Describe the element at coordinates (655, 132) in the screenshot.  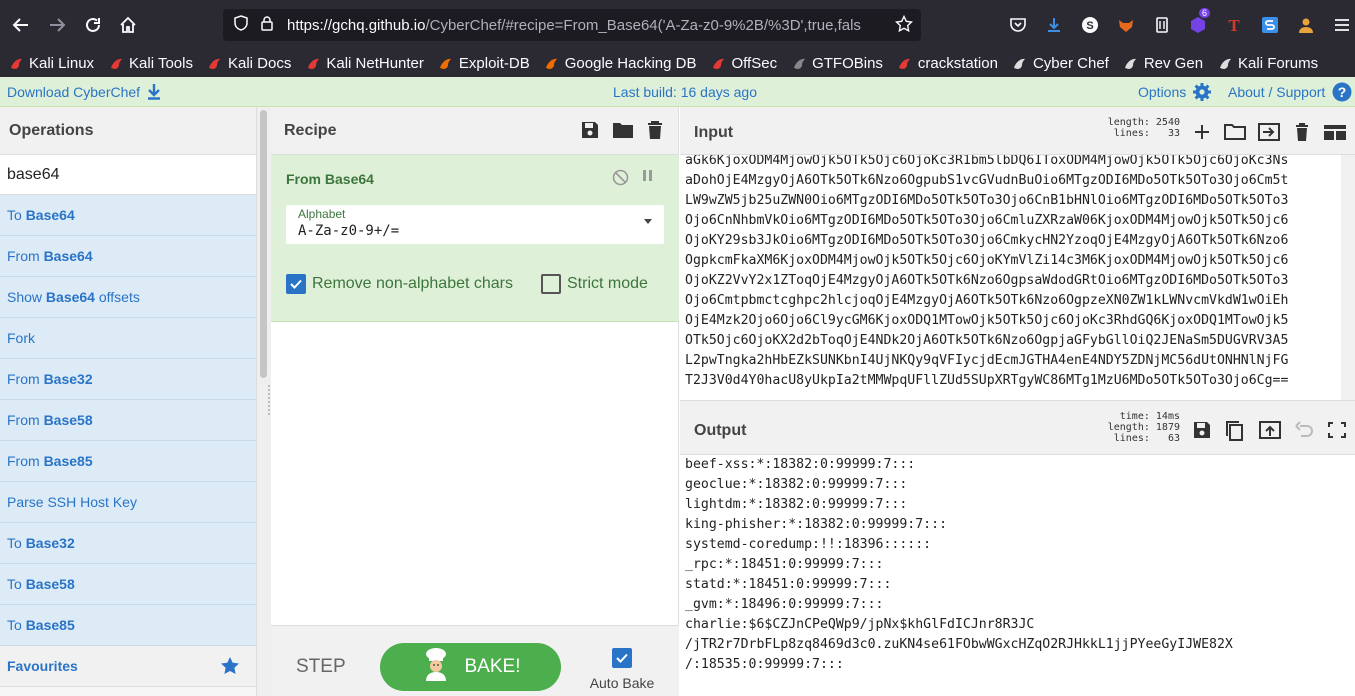
I see `trash-icon` at that location.